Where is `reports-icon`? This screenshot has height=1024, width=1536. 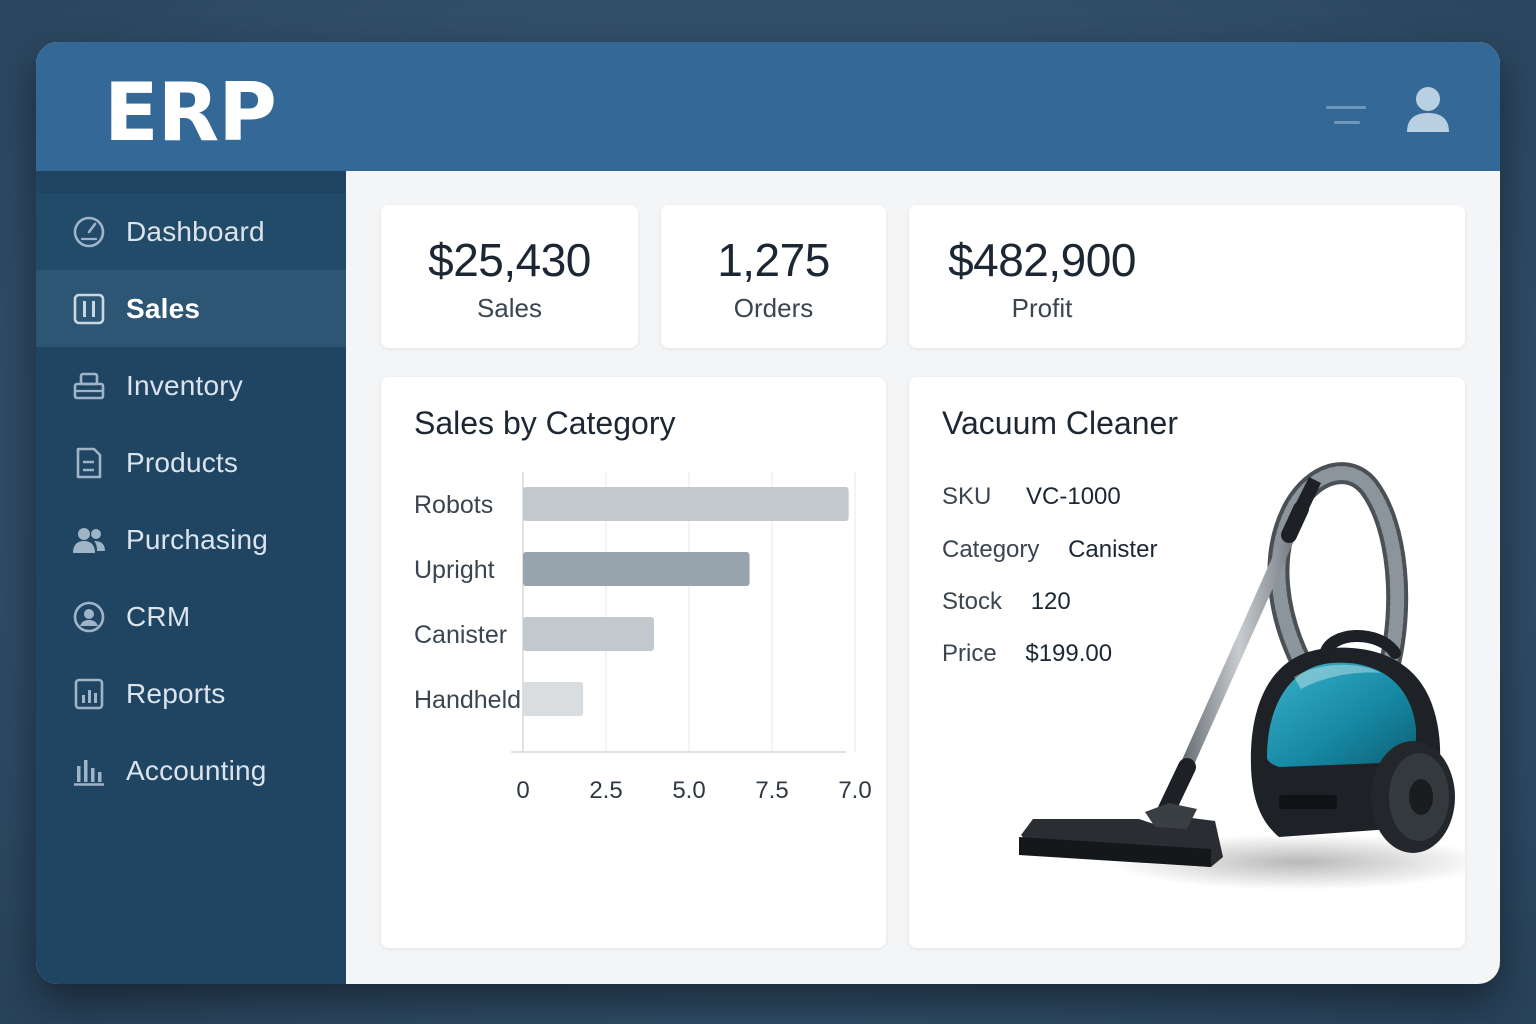 reports-icon is located at coordinates (89, 693).